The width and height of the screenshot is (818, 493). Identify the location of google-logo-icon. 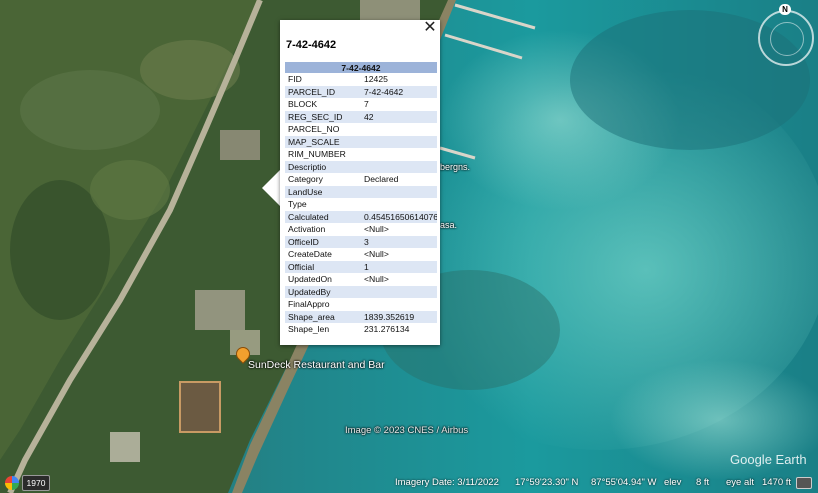
(12, 483).